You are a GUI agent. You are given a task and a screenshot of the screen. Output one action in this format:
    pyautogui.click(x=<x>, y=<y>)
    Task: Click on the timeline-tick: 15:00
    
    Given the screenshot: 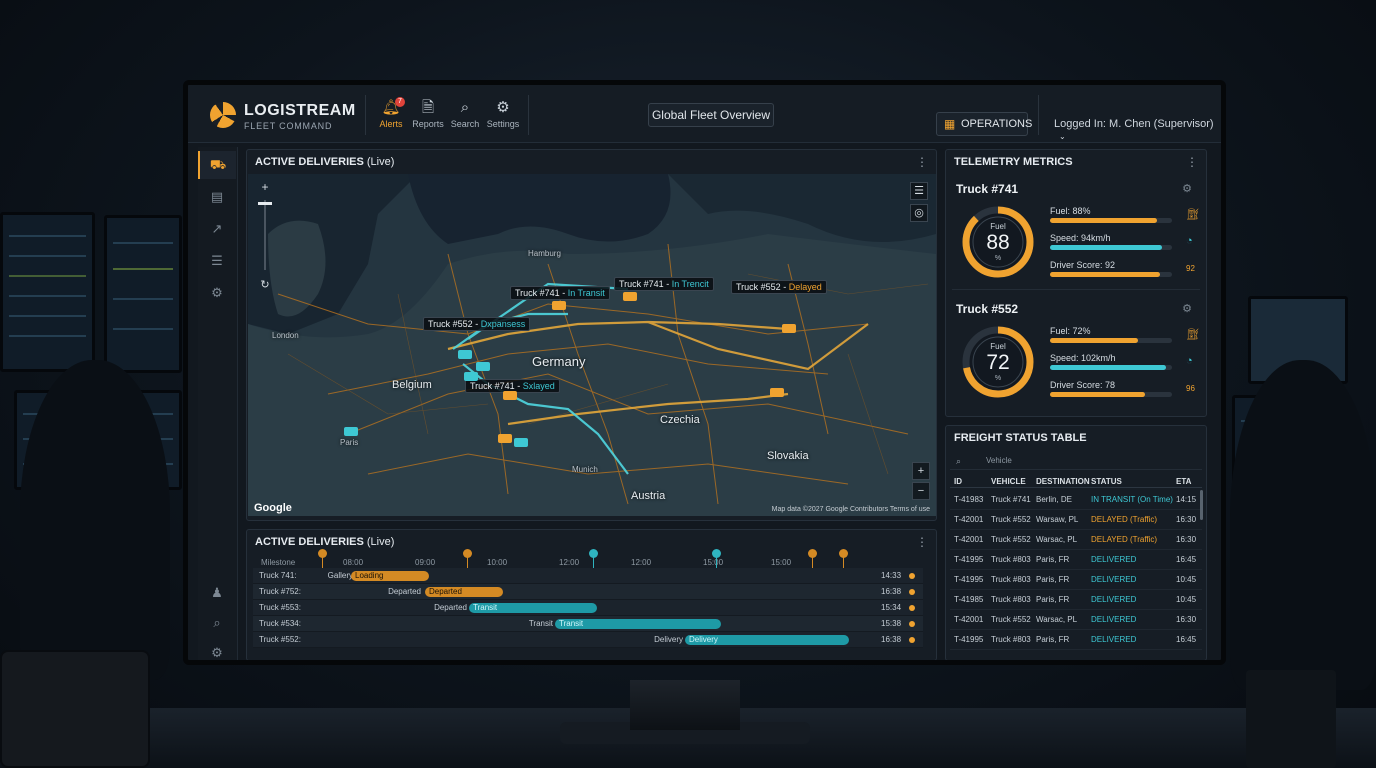 What is the action you would take?
    pyautogui.click(x=781, y=562)
    